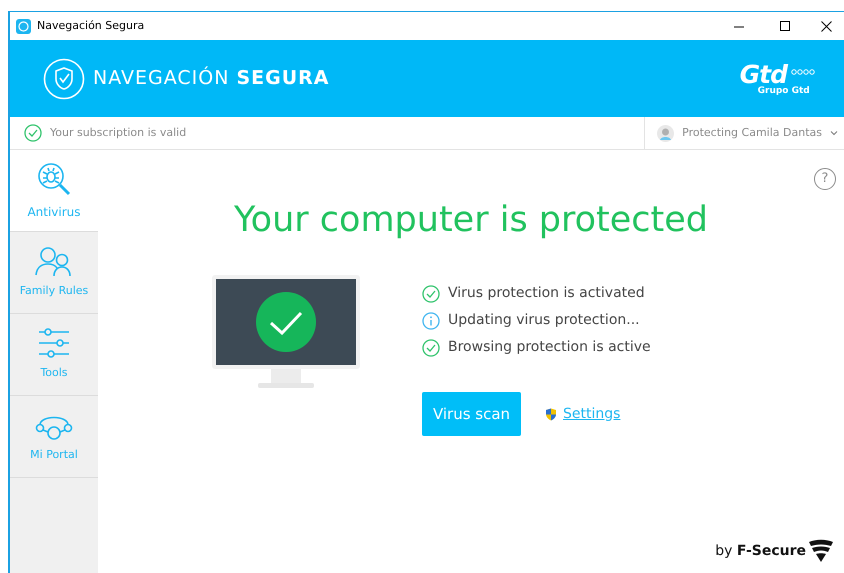  Describe the element at coordinates (118, 132) in the screenshot. I see `subscription-status: Your subscription is valid` at that location.